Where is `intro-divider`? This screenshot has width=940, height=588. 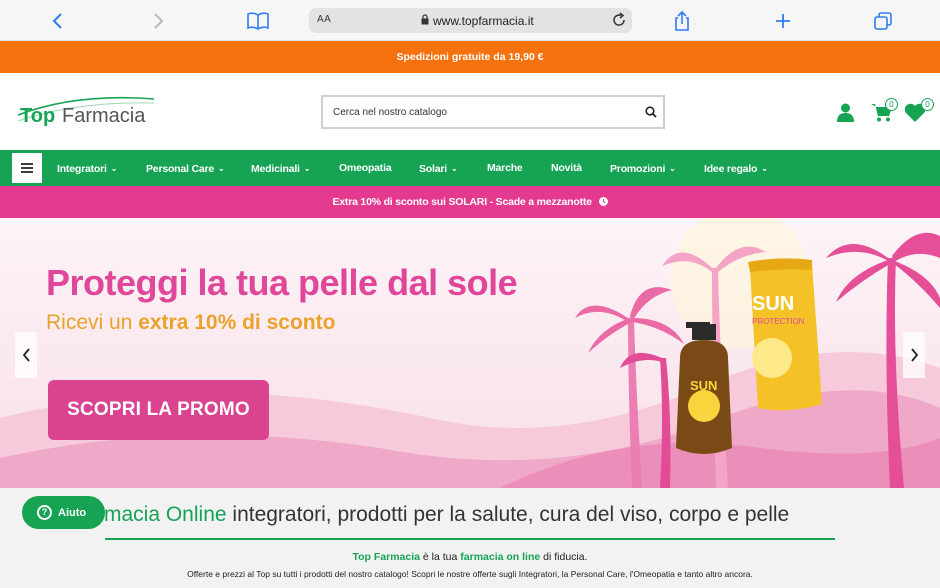
intro-divider is located at coordinates (470, 539).